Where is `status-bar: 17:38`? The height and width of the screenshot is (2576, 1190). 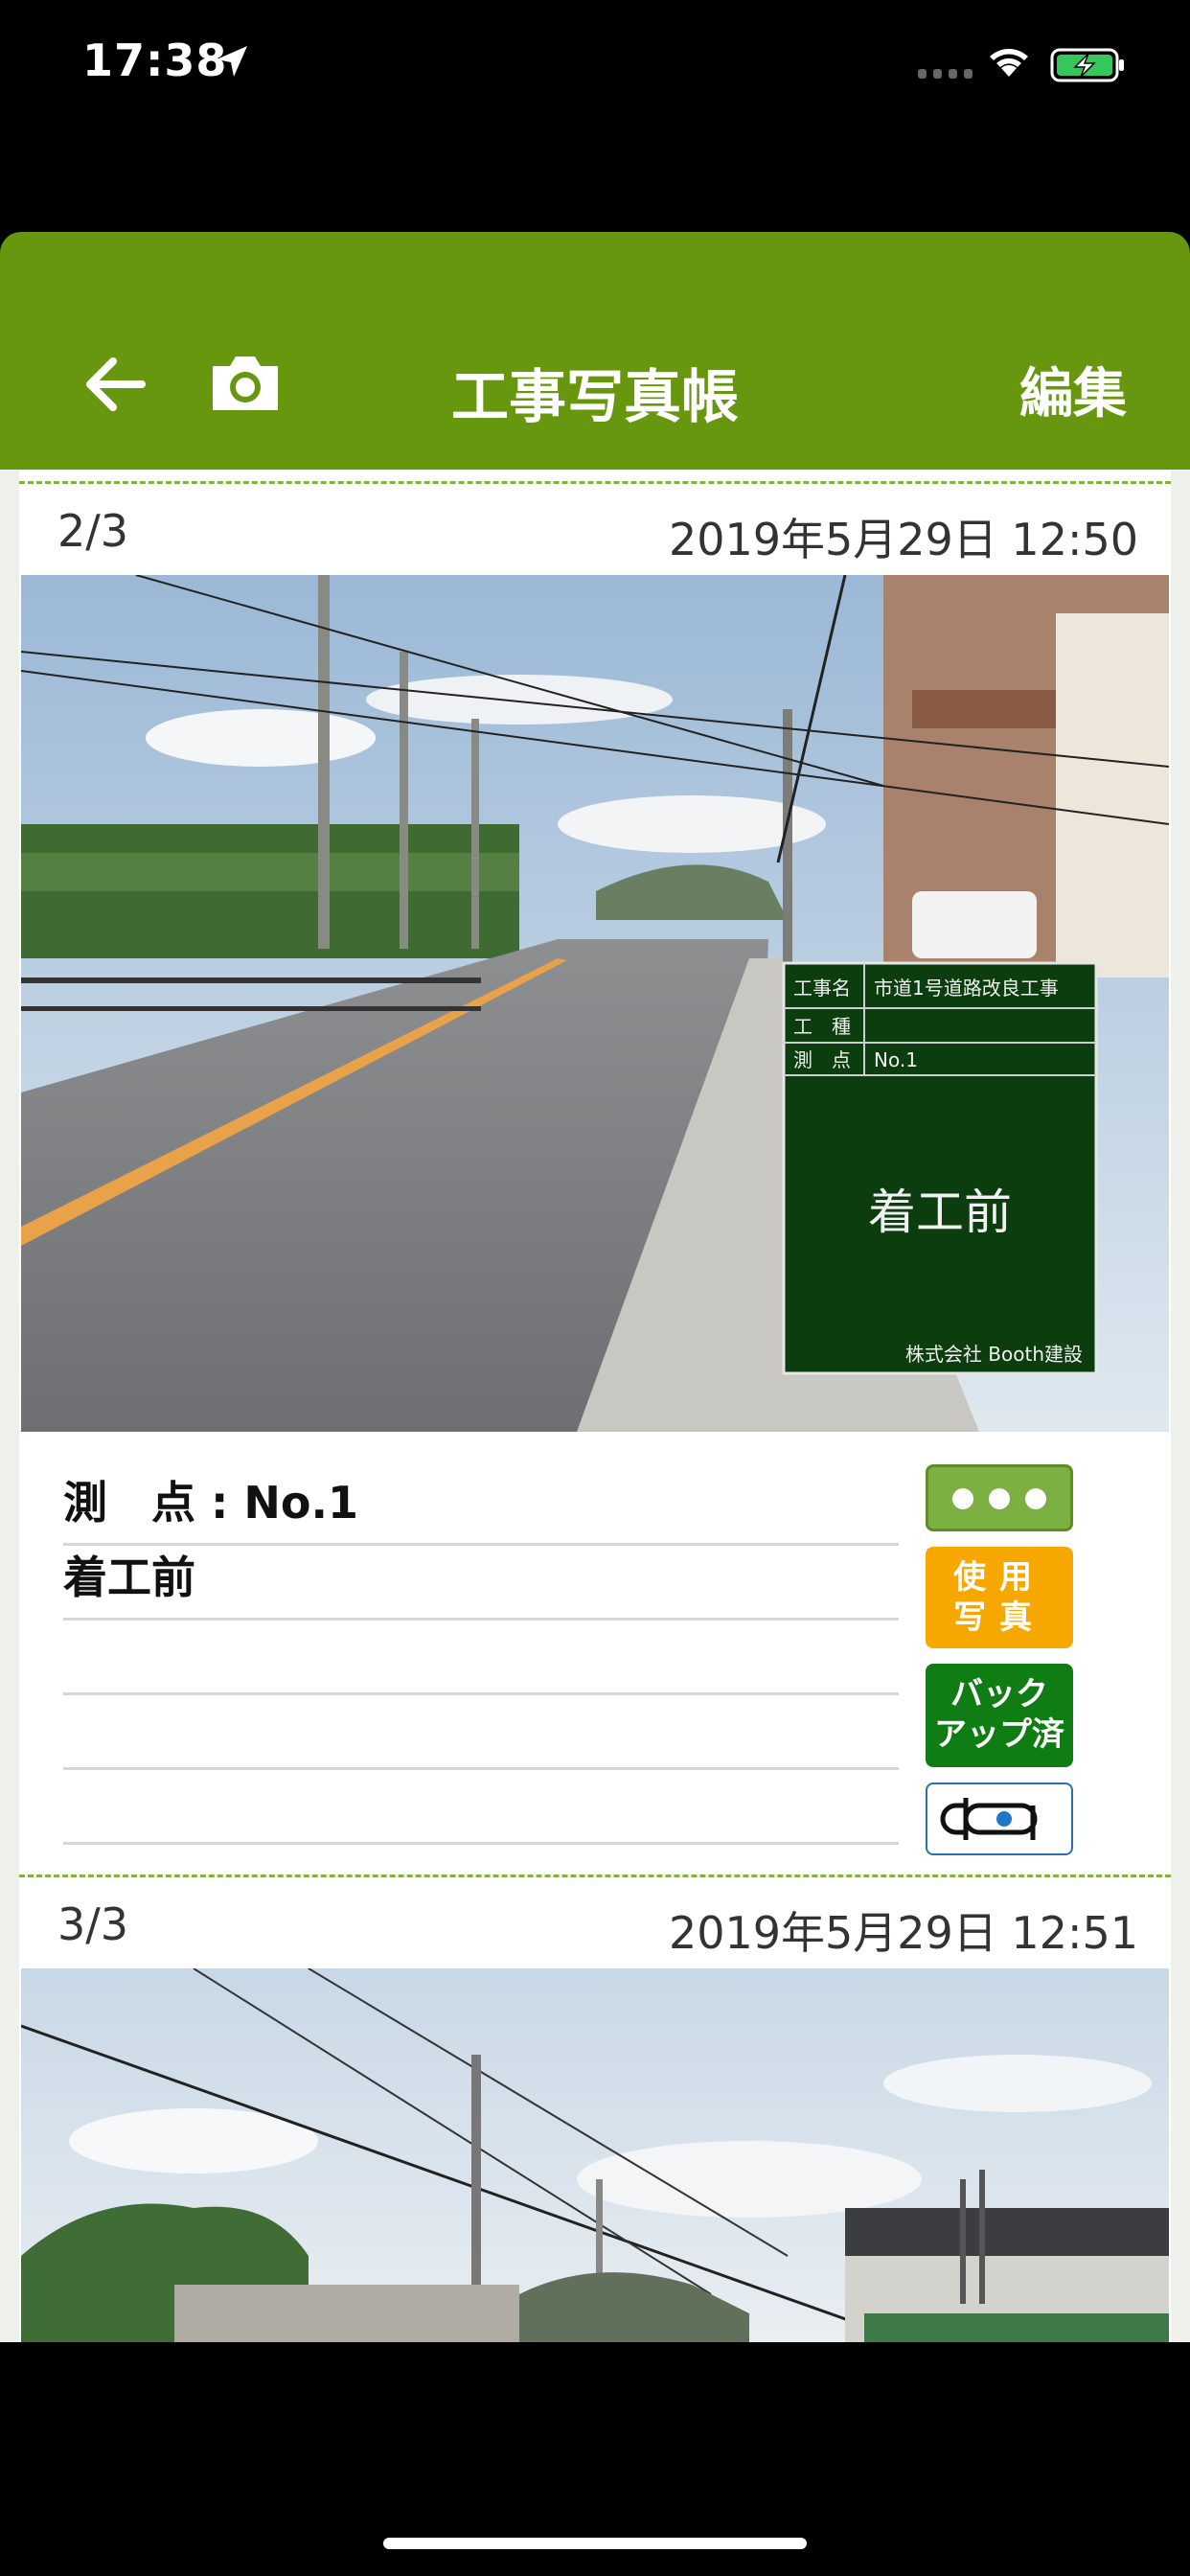
status-bar: 17:38 is located at coordinates (595, 67).